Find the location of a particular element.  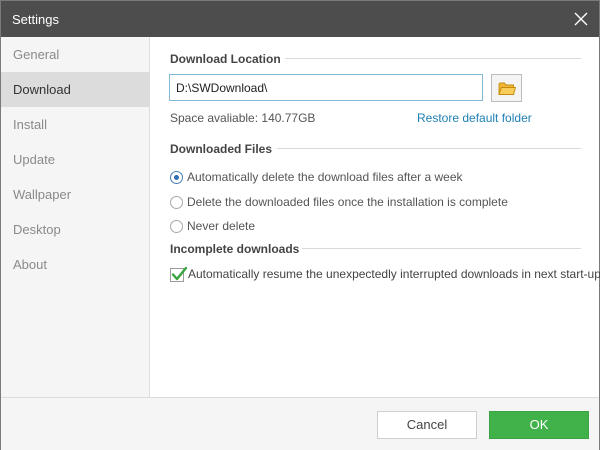

browse-folder-button is located at coordinates (506, 88).